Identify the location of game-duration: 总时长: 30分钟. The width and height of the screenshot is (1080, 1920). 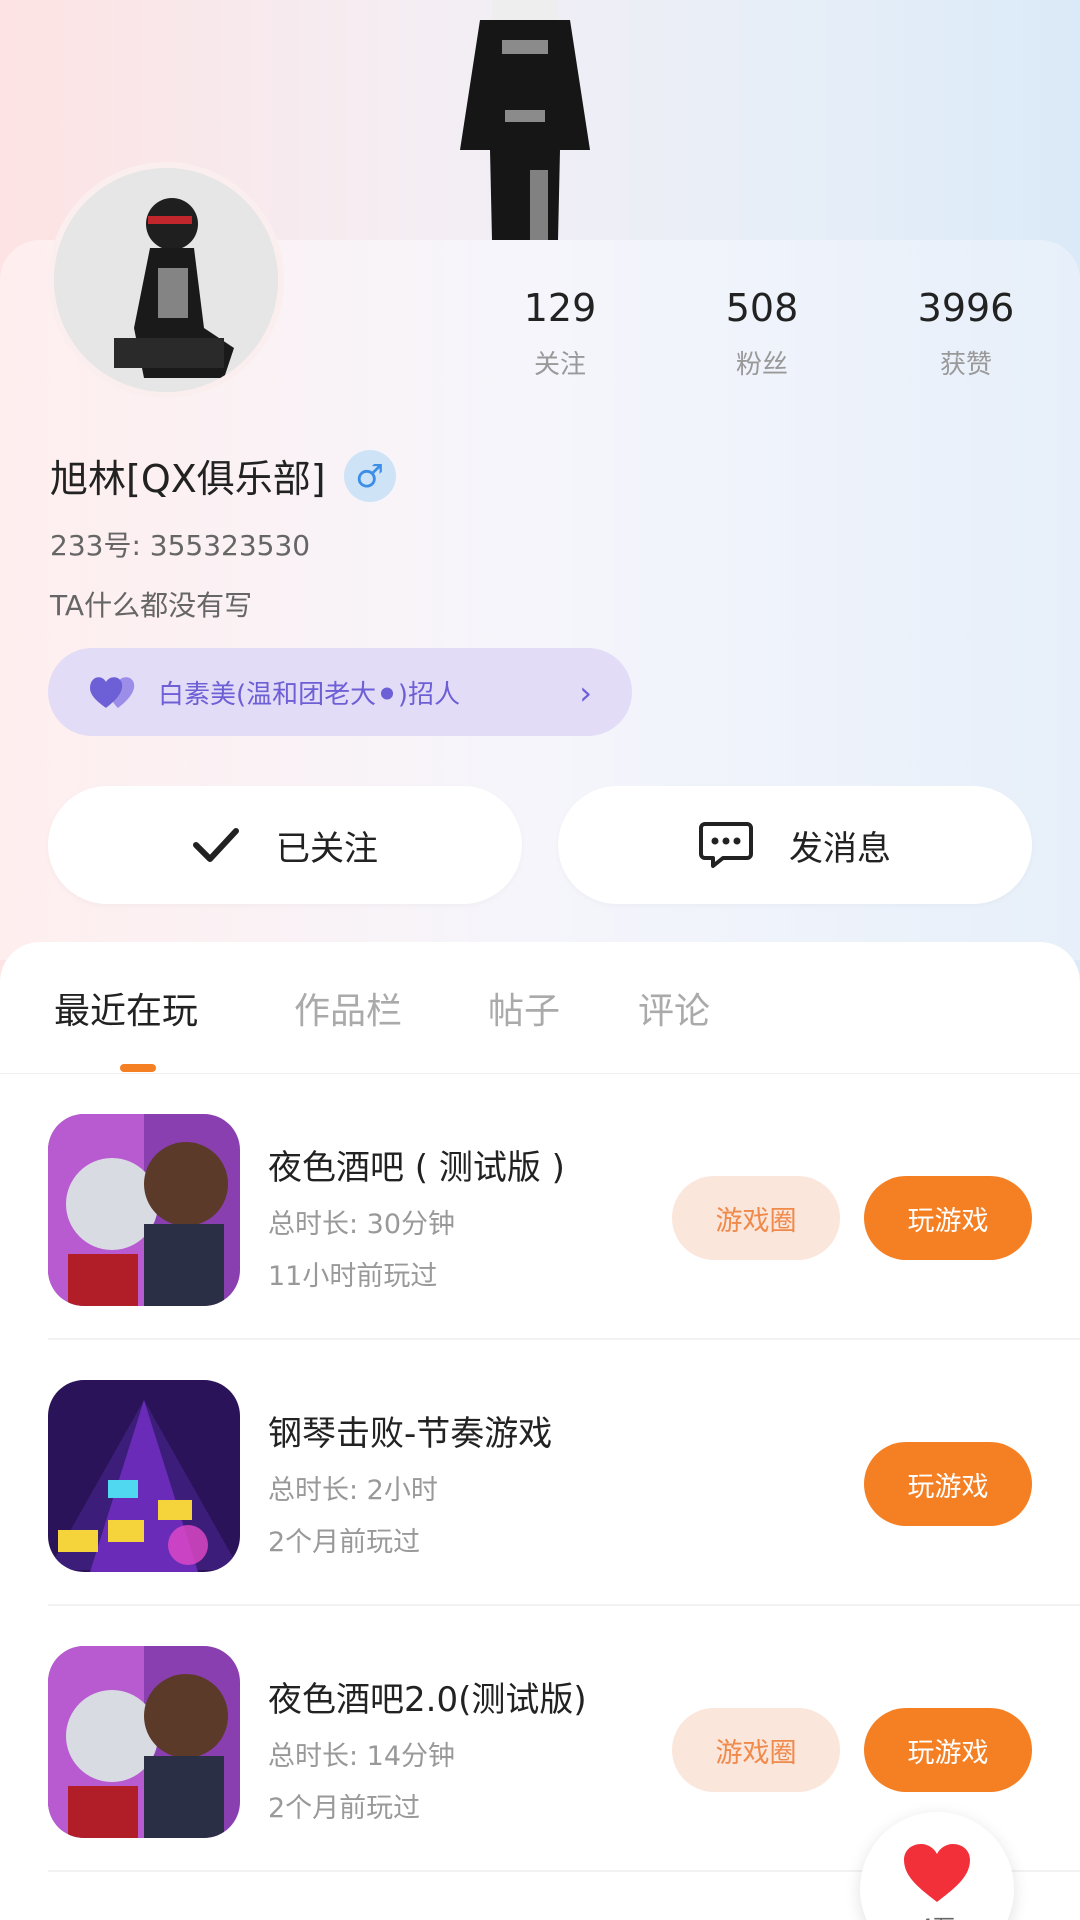
(362, 1224).